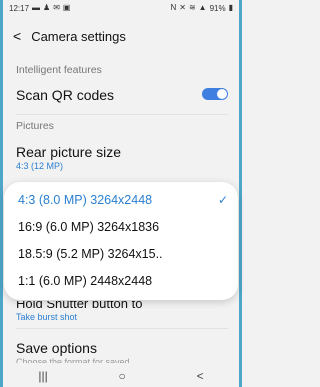 The height and width of the screenshot is (387, 320). What do you see at coordinates (56, 348) in the screenshot?
I see `save-options-label: Save options` at bounding box center [56, 348].